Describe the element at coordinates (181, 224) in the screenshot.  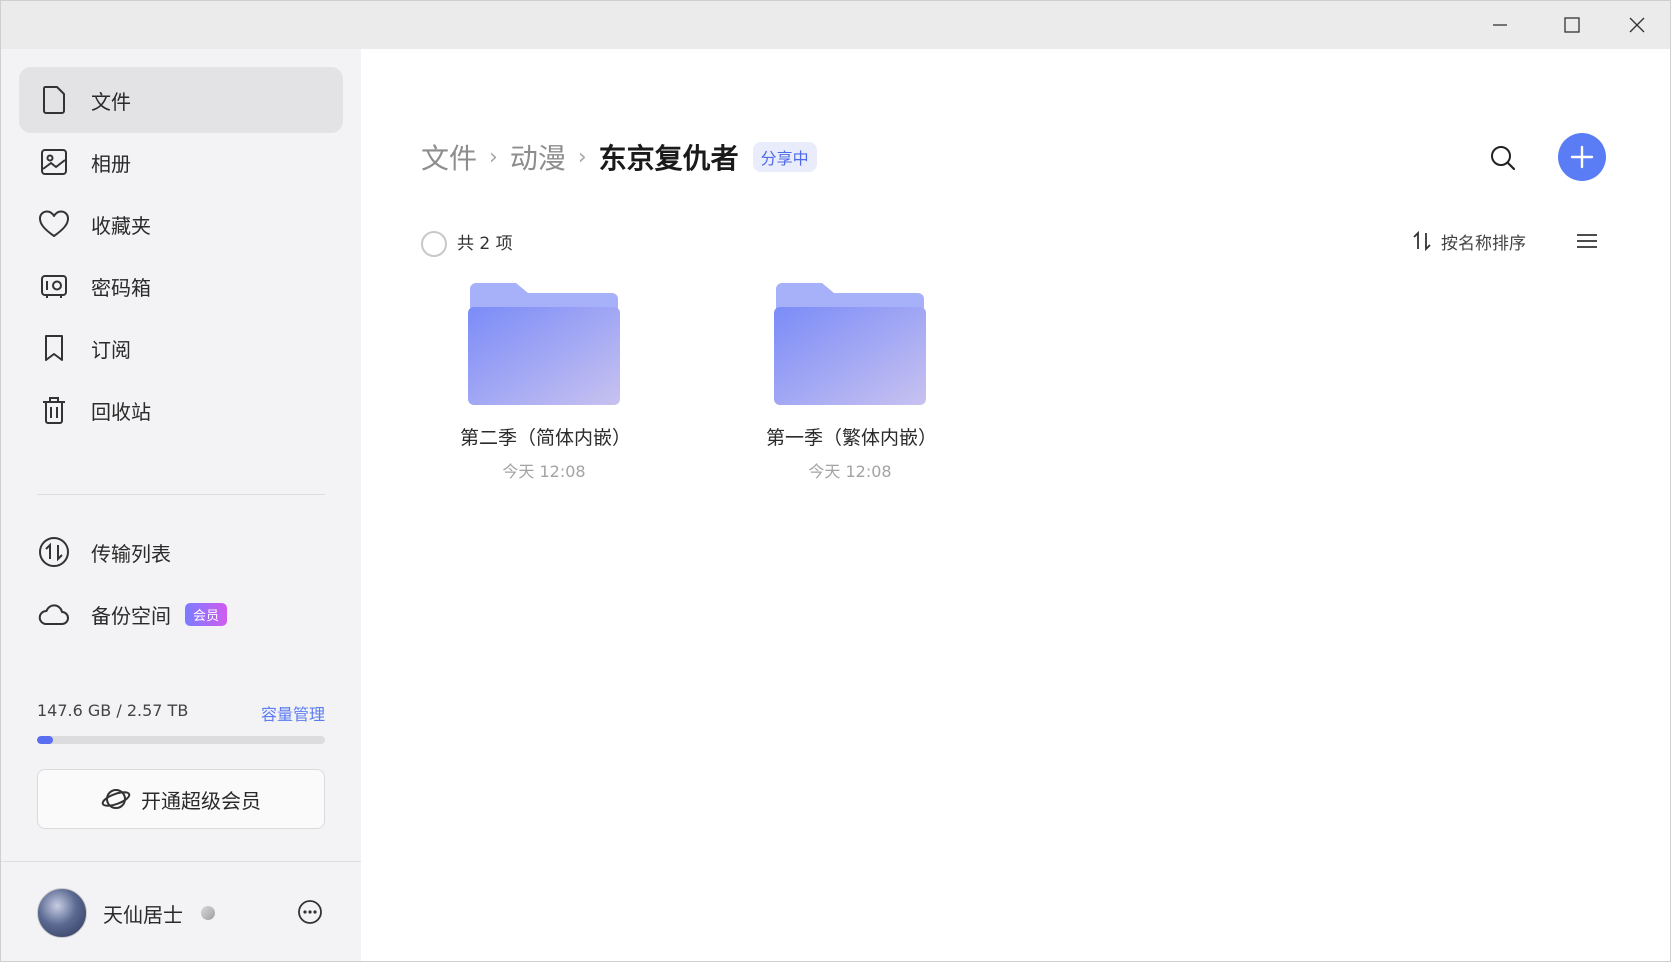
I see `sidebar-item-favorites: 收藏夹` at that location.